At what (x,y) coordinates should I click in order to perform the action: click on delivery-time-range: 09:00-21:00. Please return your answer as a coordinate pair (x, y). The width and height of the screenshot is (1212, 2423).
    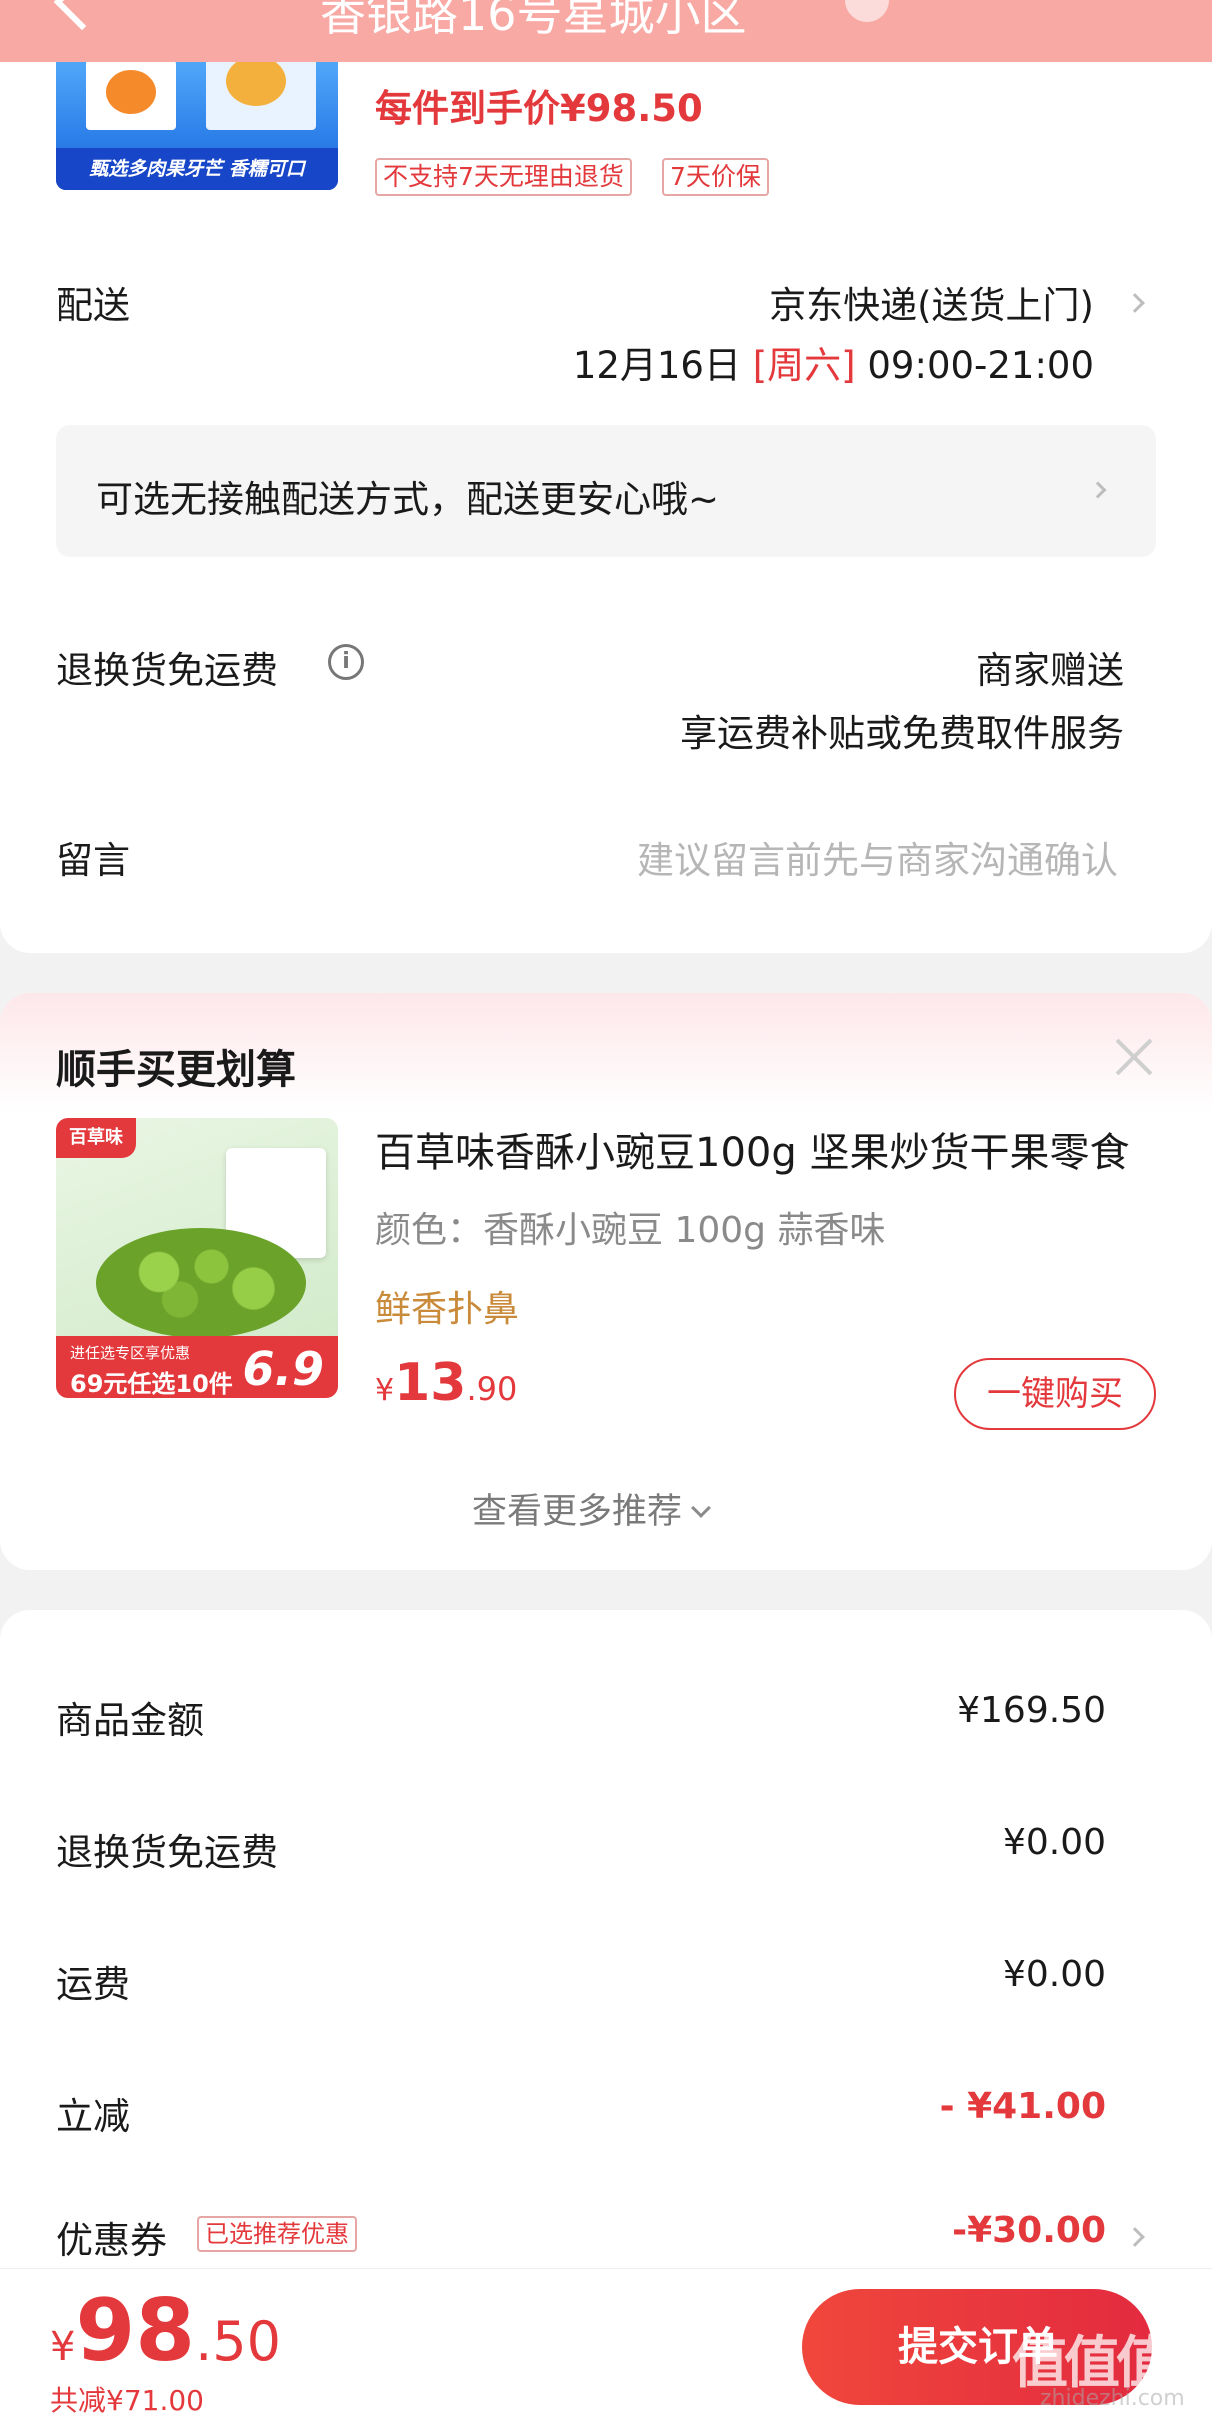
    Looking at the image, I should click on (980, 365).